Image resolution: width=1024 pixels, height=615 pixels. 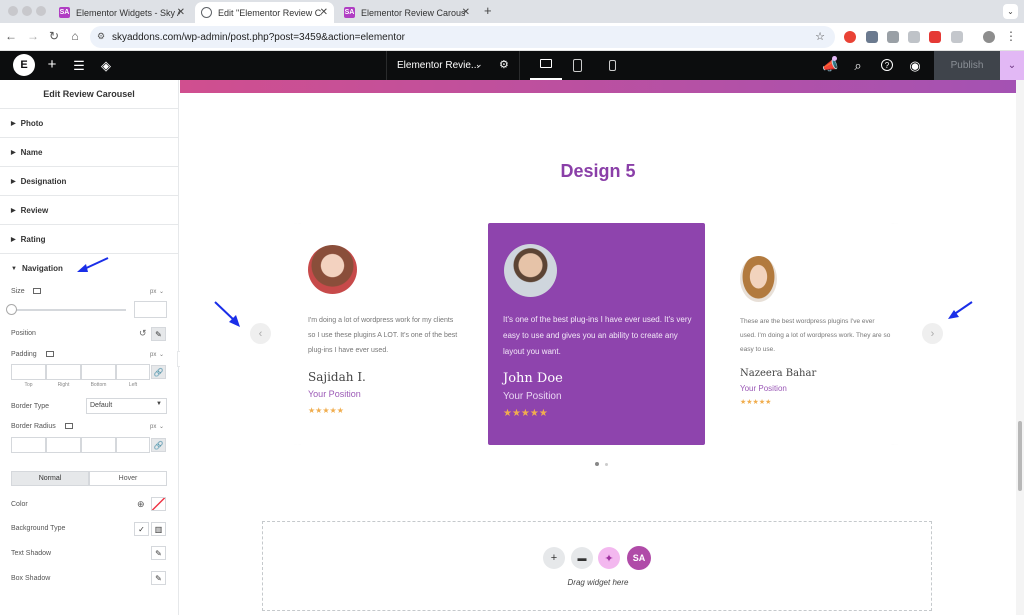 What do you see at coordinates (101, 36) in the screenshot?
I see `site-settings-icon: ⚙` at bounding box center [101, 36].